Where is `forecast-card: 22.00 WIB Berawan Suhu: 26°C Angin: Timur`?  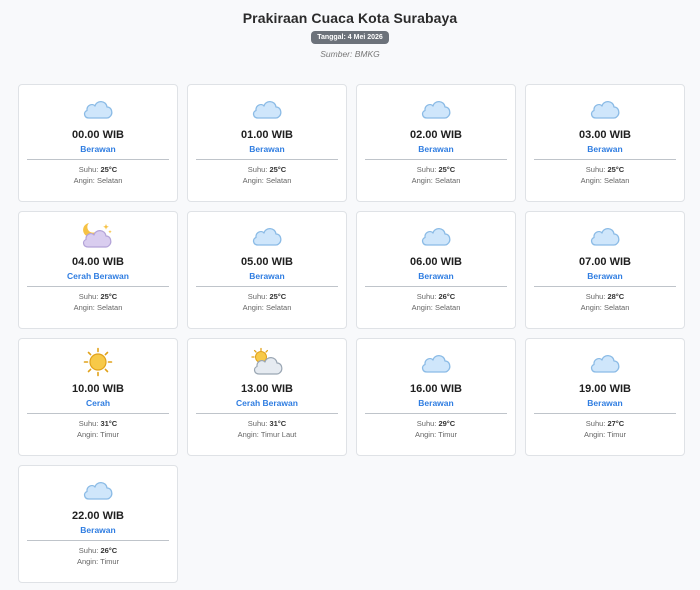 forecast-card: 22.00 WIB Berawan Suhu: 26°C Angin: Timur is located at coordinates (98, 524).